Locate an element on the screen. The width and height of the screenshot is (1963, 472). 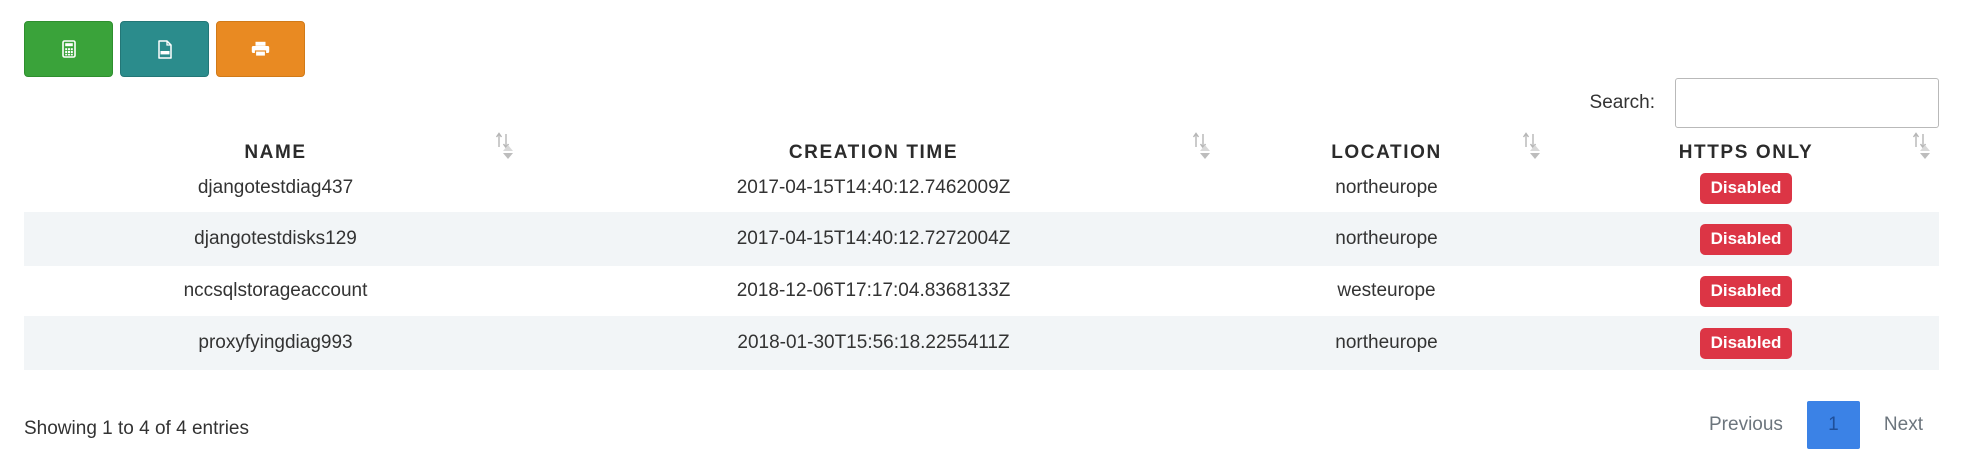
column-header-label: NAME is located at coordinates (275, 152).